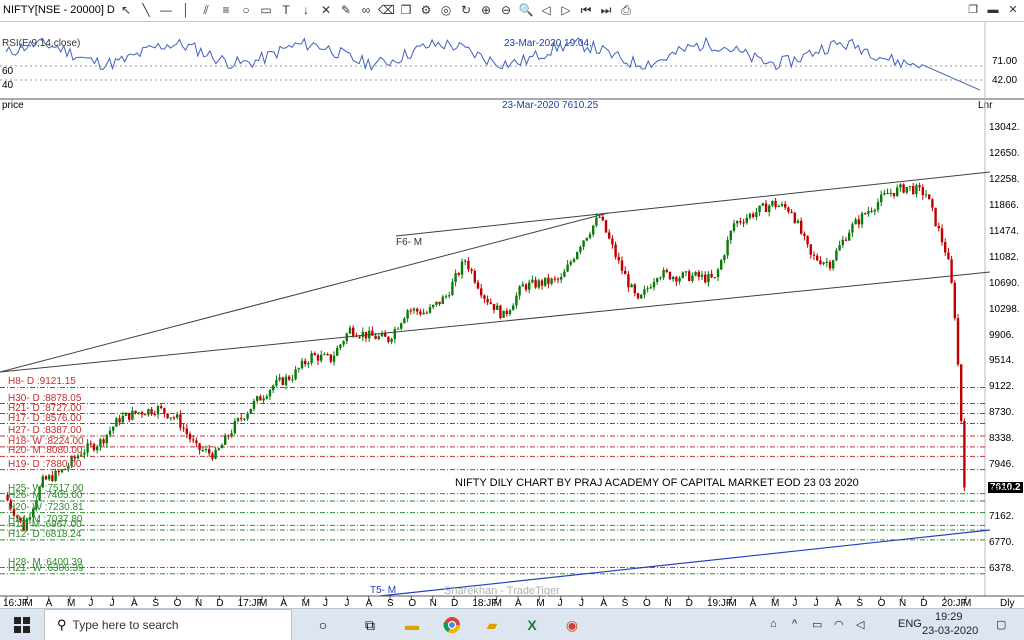 The image size is (1024, 640). I want to click on network-icon: ▭, so click(817, 629).